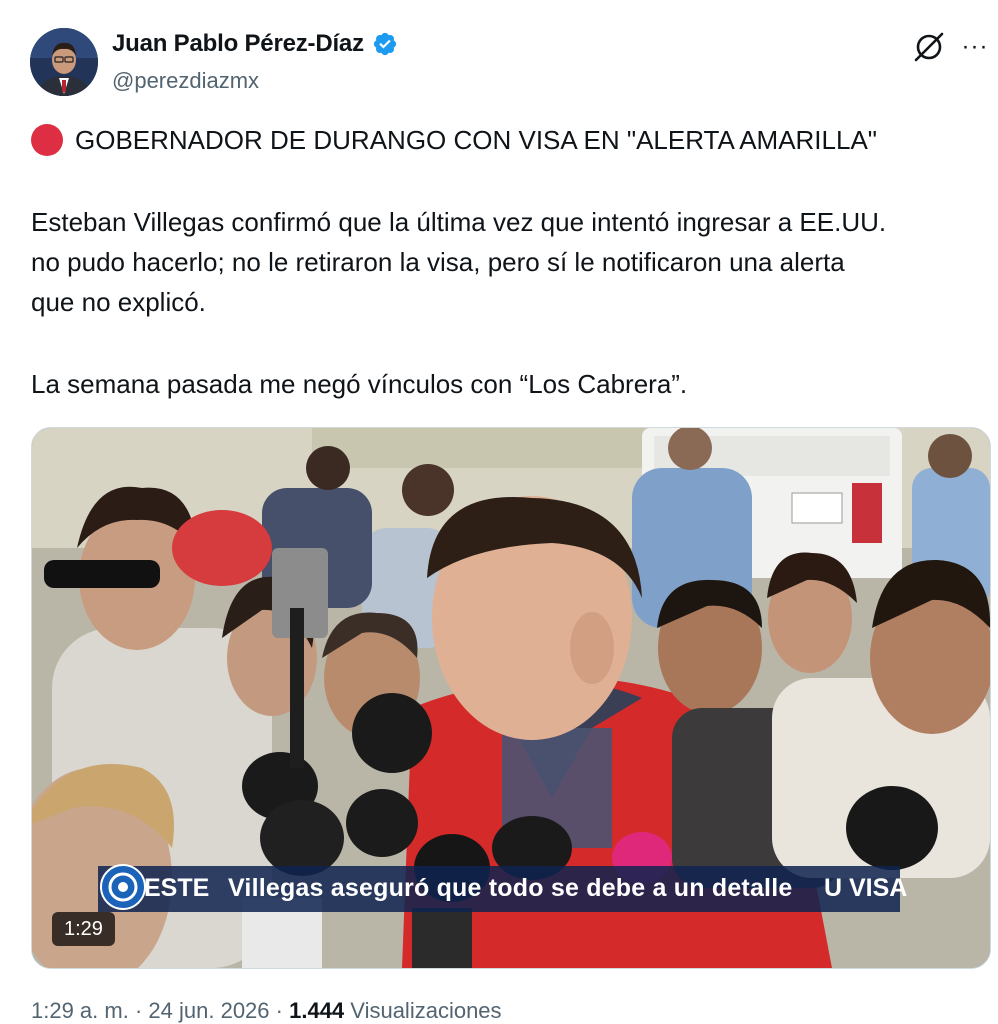  Describe the element at coordinates (317, 1010) in the screenshot. I see `views-count: 1.444` at that location.